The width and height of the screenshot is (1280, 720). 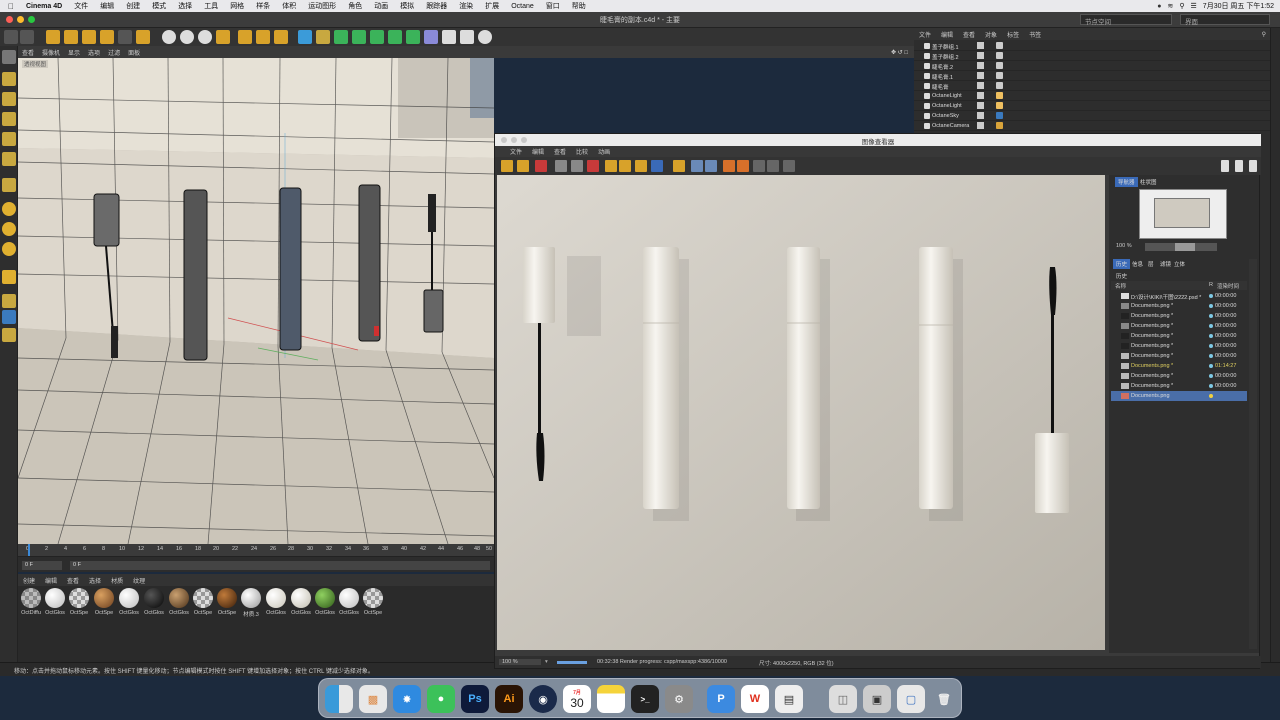 I want to click on set-a-icon, so click(x=729, y=166).